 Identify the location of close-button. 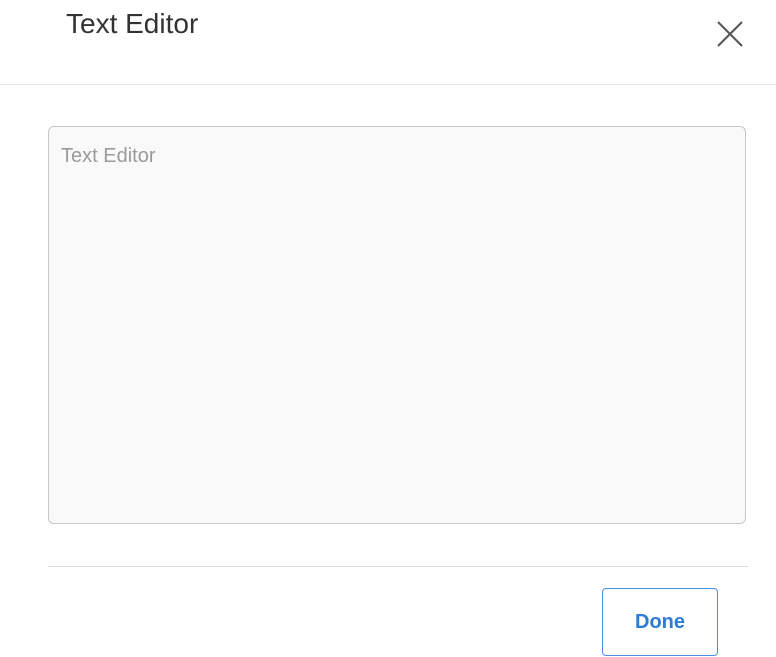
(730, 34).